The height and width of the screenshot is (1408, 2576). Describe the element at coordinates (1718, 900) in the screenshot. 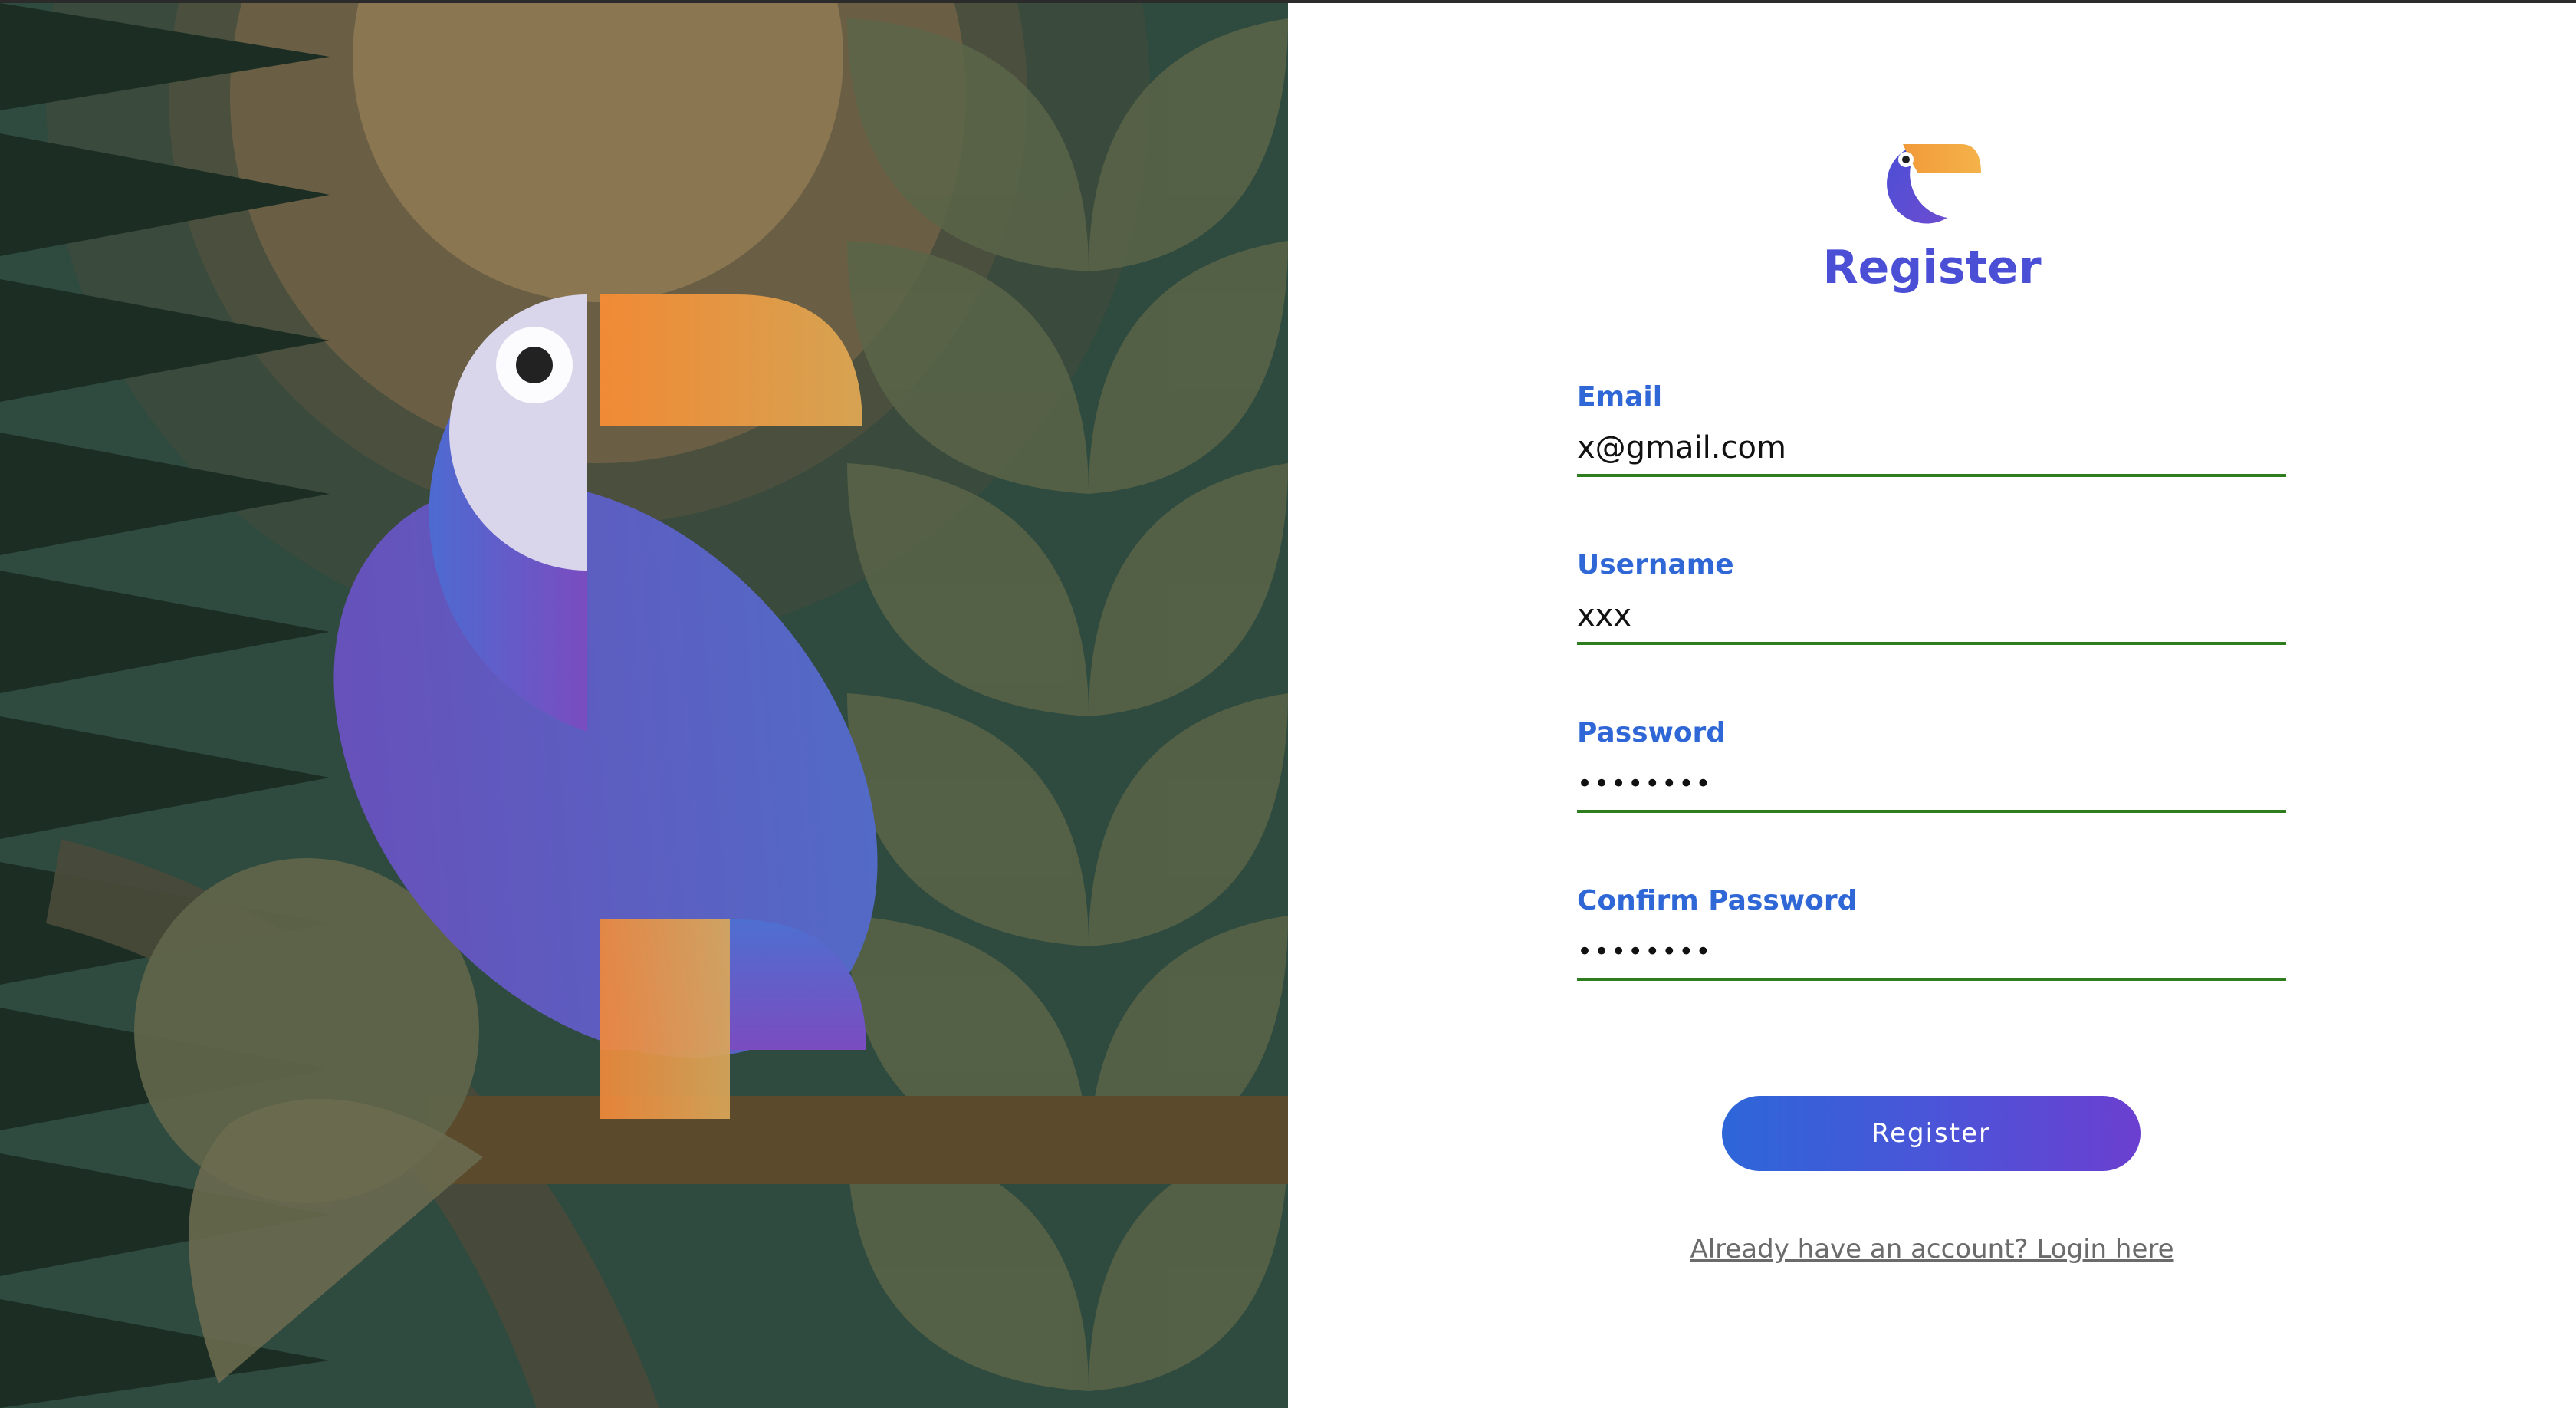

I see `confirm-password-label: Confirm Password` at that location.